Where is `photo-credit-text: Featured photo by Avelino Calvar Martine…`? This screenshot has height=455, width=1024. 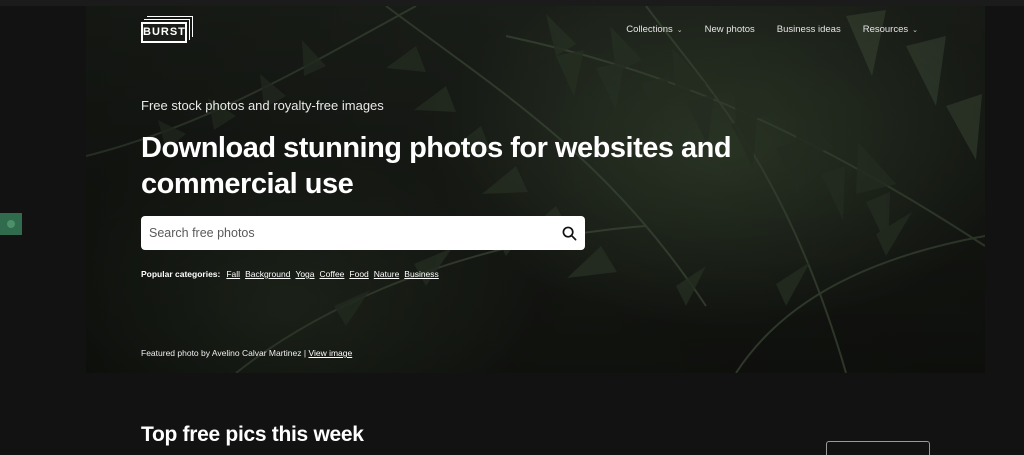 photo-credit-text: Featured photo by Avelino Calvar Martine… is located at coordinates (224, 353).